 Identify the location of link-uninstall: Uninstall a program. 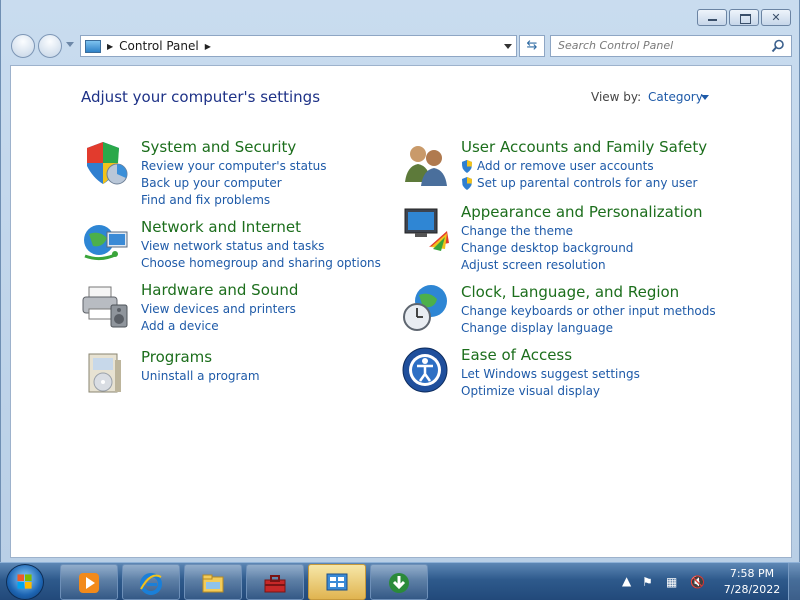
(200, 376).